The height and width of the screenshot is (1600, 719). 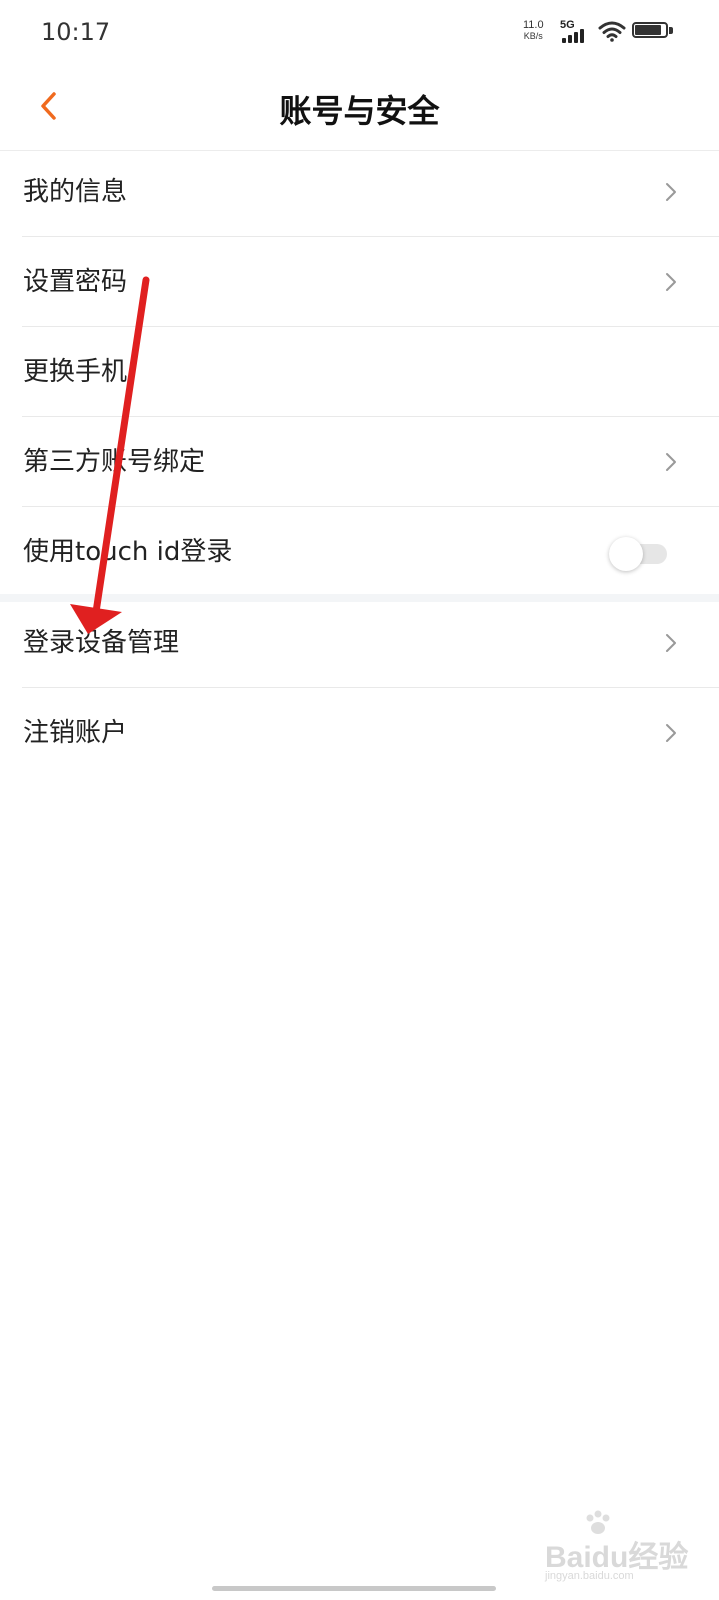 I want to click on network-speed-value: 11.0, so click(x=533, y=25).